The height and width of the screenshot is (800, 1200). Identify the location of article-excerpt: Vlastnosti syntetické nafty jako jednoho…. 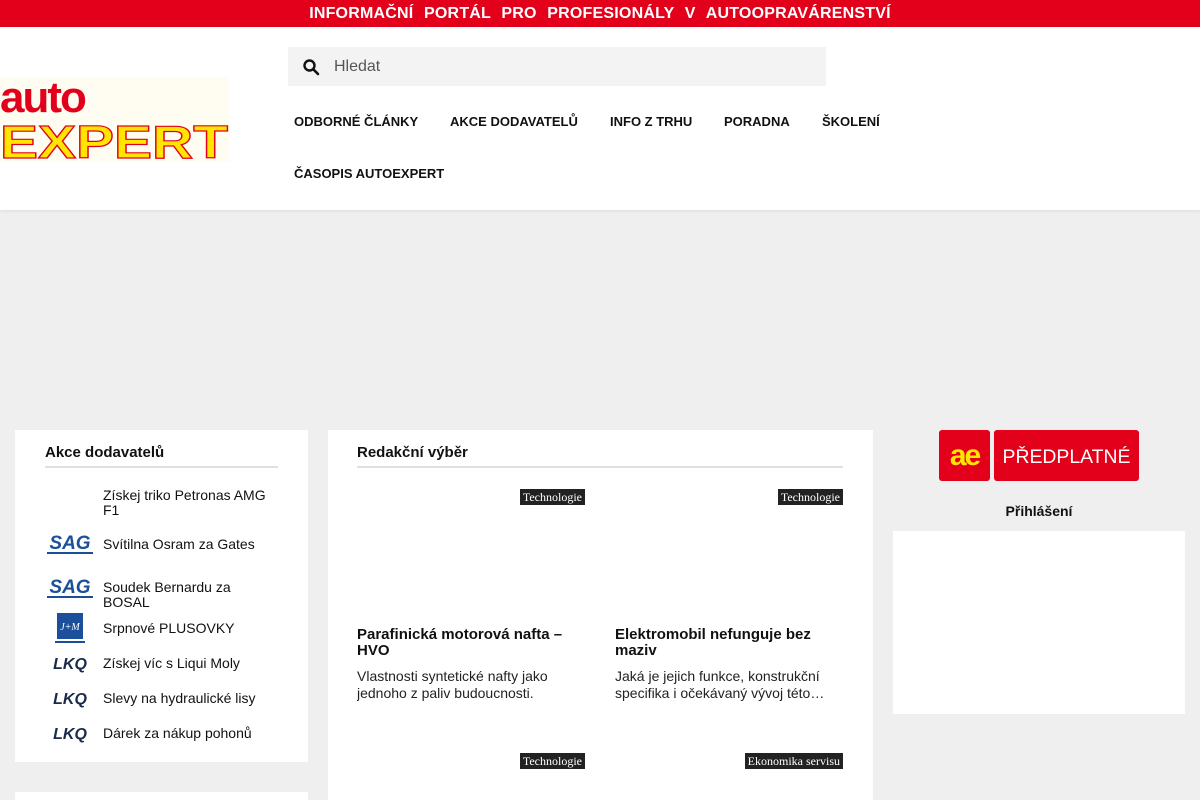
(452, 684).